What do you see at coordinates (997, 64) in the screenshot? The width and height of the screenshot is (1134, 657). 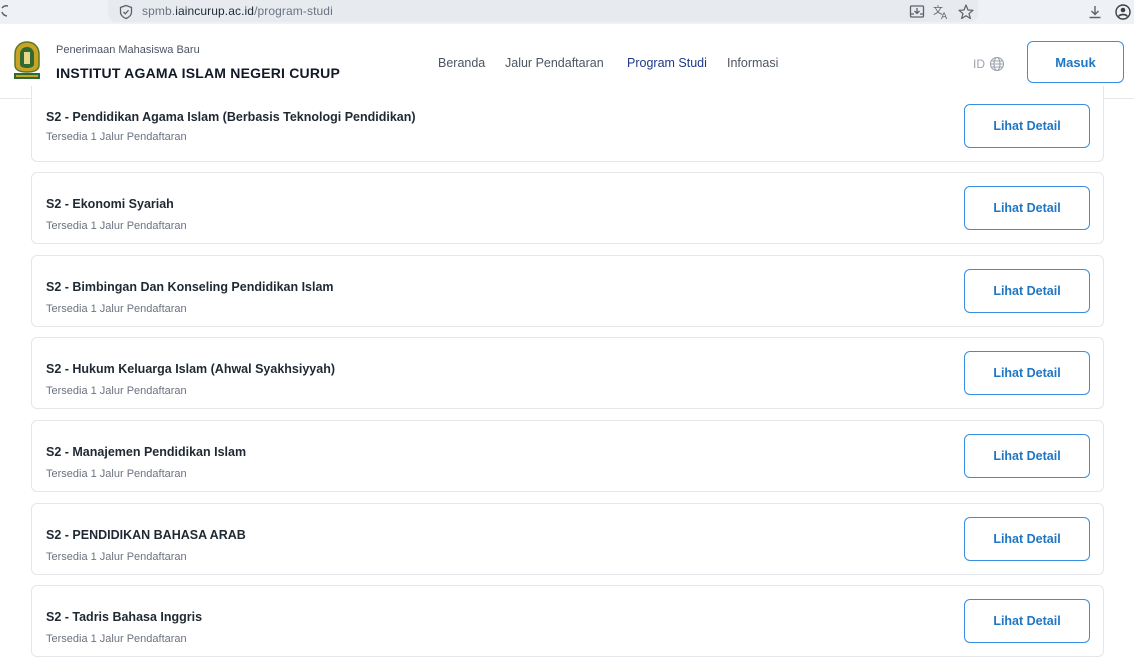 I see `globe-icon` at bounding box center [997, 64].